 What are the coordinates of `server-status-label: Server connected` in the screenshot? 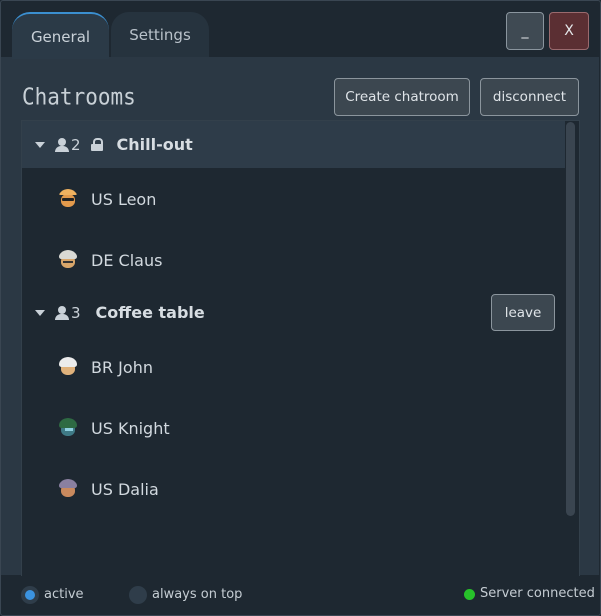 It's located at (537, 593).